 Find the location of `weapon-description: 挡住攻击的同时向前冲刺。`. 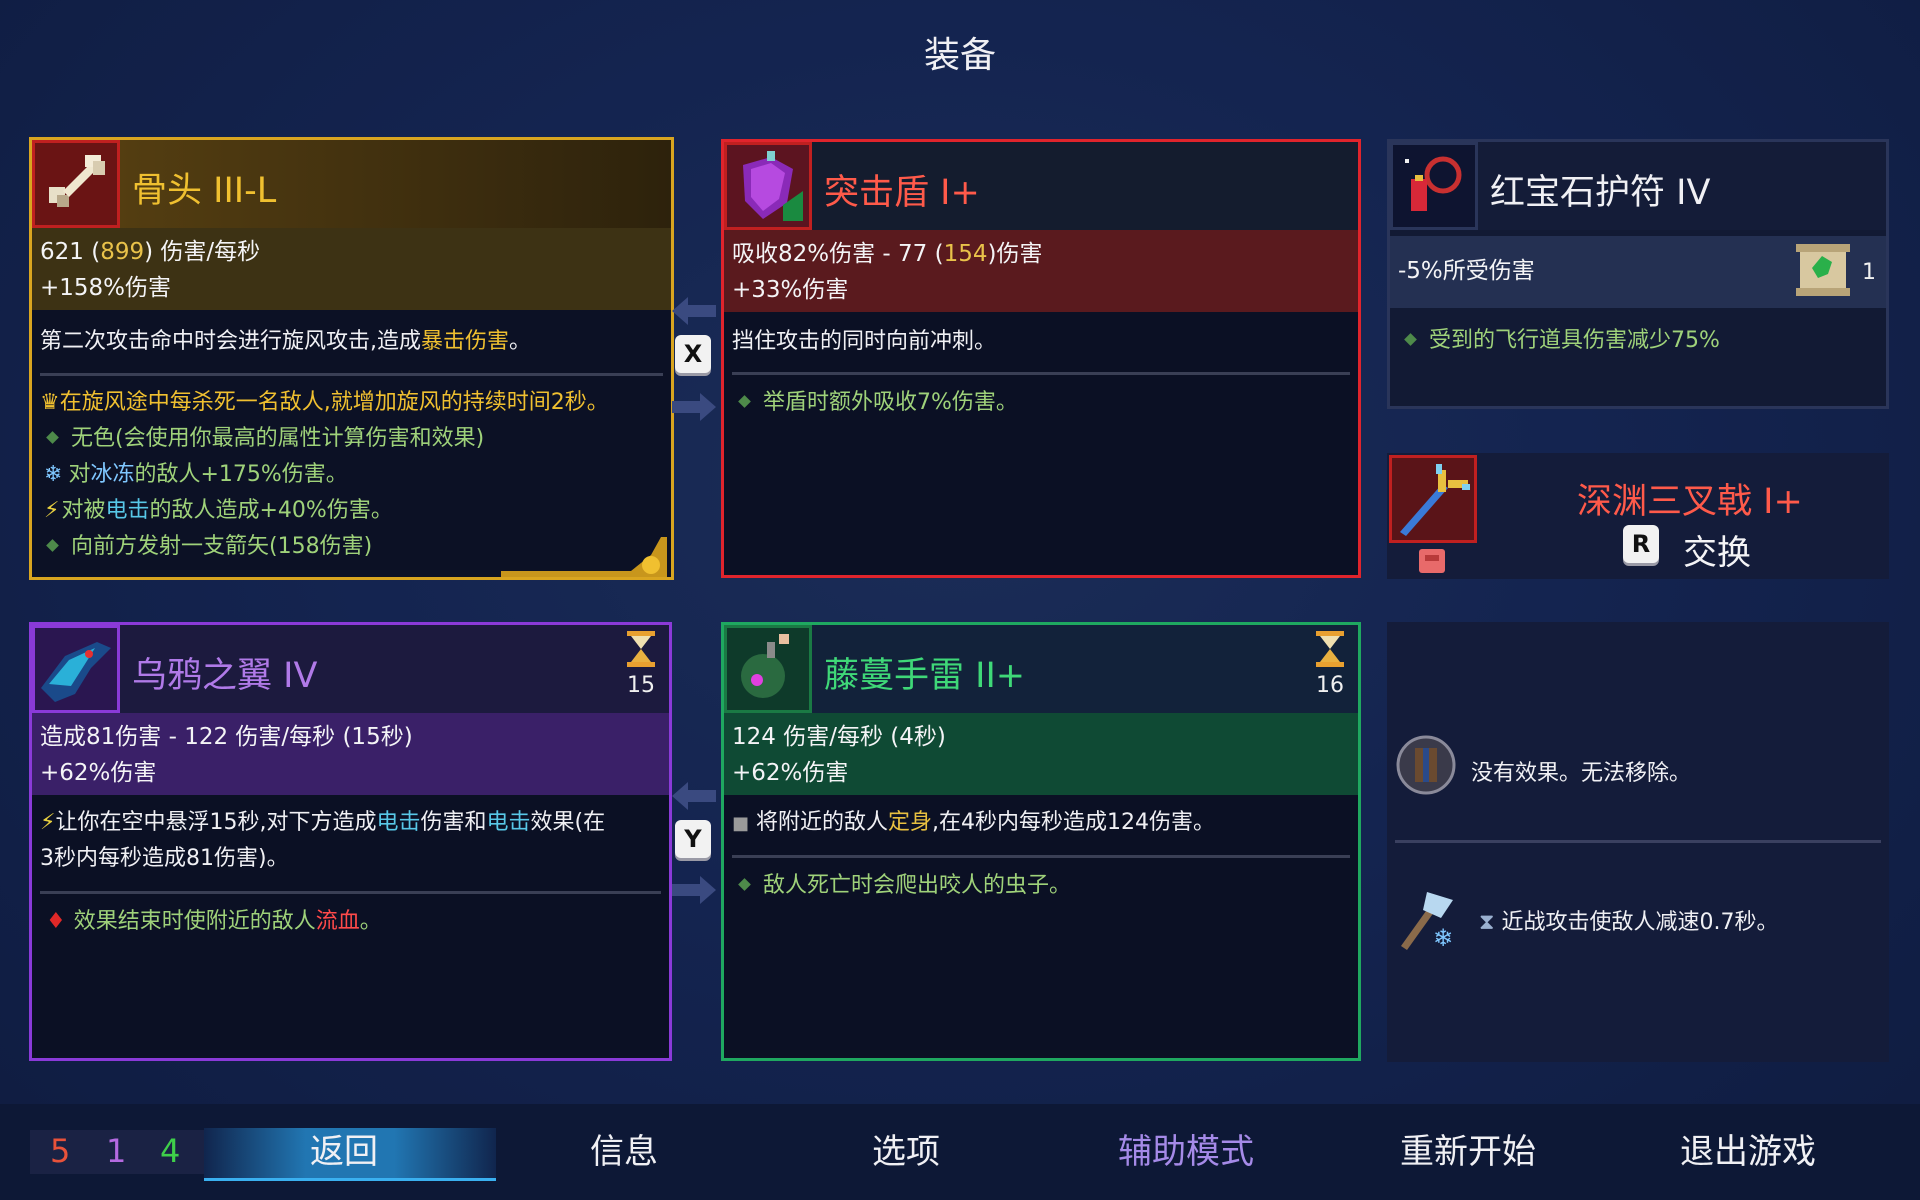

weapon-description: 挡住攻击的同时向前冲刺。 is located at coordinates (864, 341).